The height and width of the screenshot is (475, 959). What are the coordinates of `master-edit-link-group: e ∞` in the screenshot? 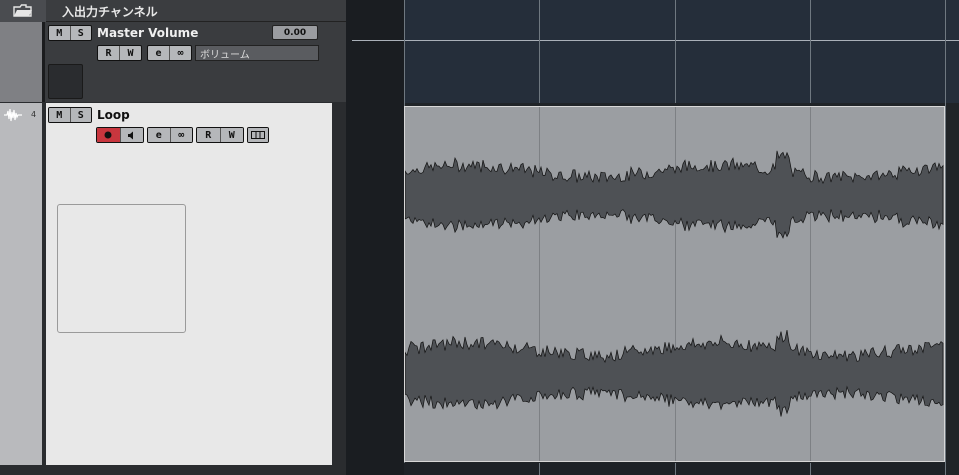 It's located at (169, 53).